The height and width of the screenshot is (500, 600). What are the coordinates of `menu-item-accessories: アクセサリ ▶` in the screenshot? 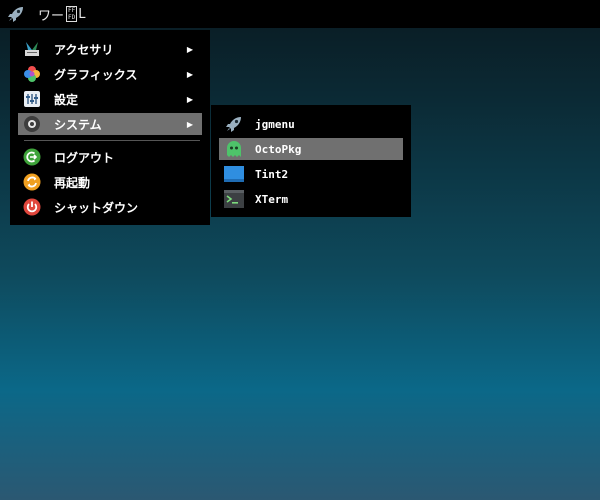 It's located at (110, 49).